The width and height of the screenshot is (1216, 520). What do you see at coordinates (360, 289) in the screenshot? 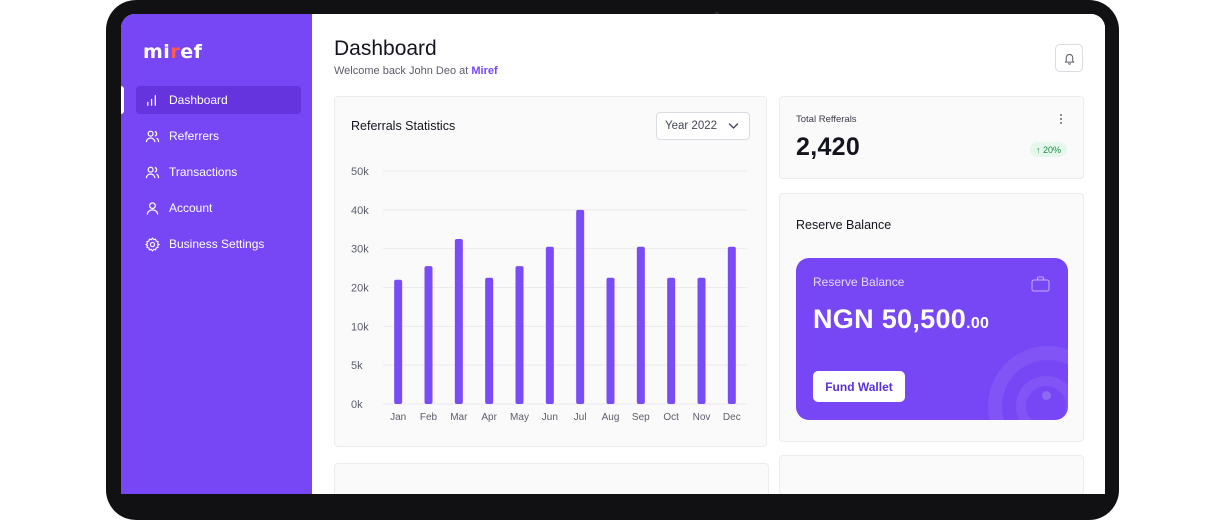
I see `y-tick-label: 20k` at bounding box center [360, 289].